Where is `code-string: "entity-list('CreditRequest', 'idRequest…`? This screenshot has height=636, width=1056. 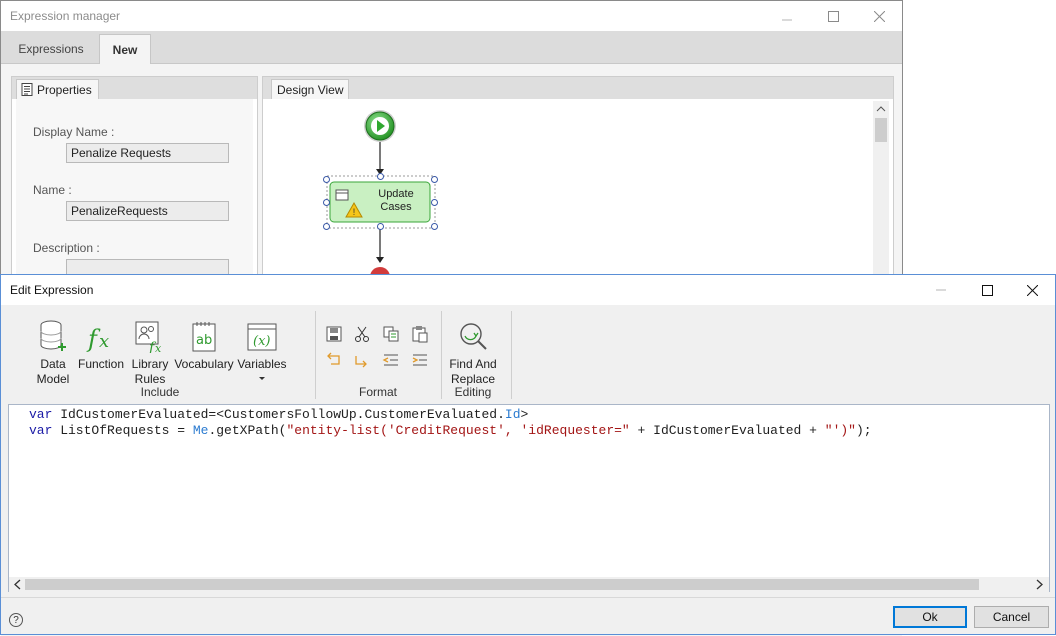 code-string: "entity-list('CreditRequest', 'idRequest… is located at coordinates (458, 430).